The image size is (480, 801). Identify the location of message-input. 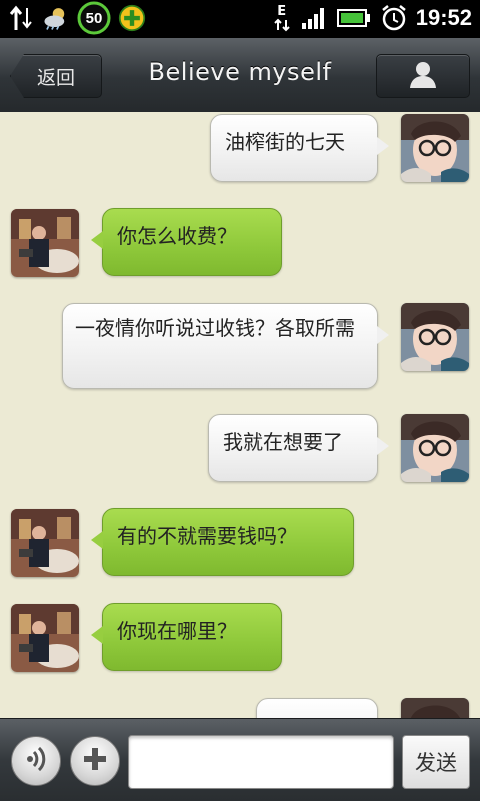
(261, 762).